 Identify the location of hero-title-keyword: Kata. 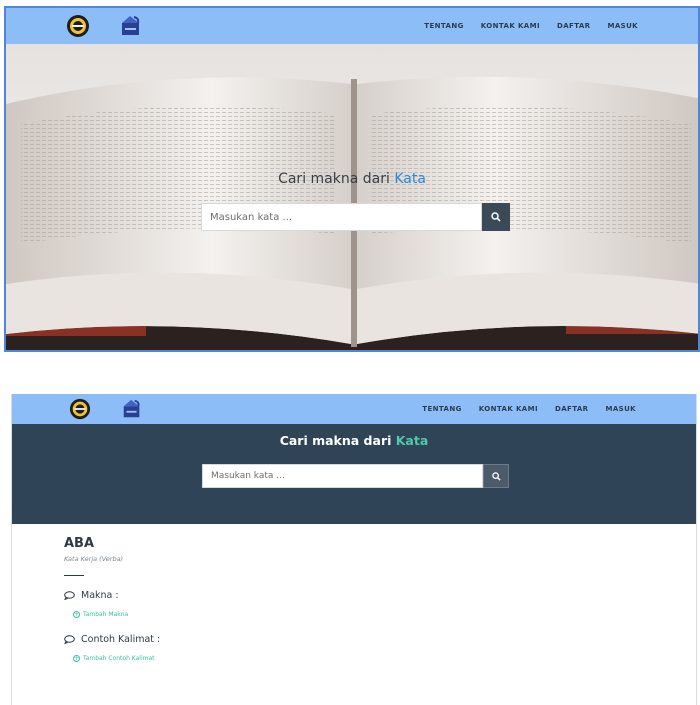
(410, 179).